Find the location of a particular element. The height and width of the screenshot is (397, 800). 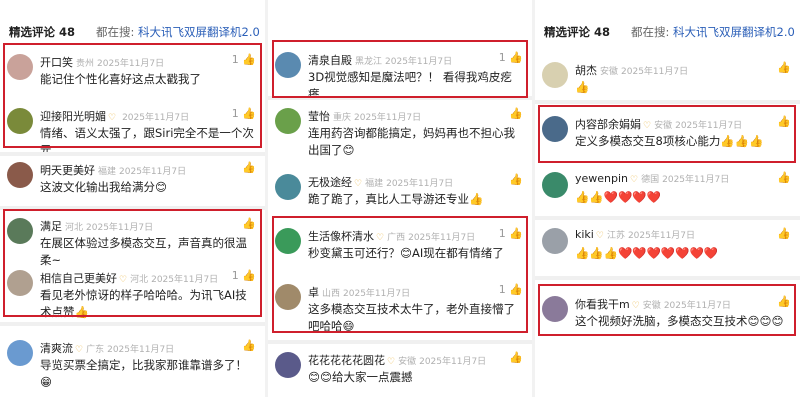

commenter-name: 花花花花花圆花 is located at coordinates (346, 360).